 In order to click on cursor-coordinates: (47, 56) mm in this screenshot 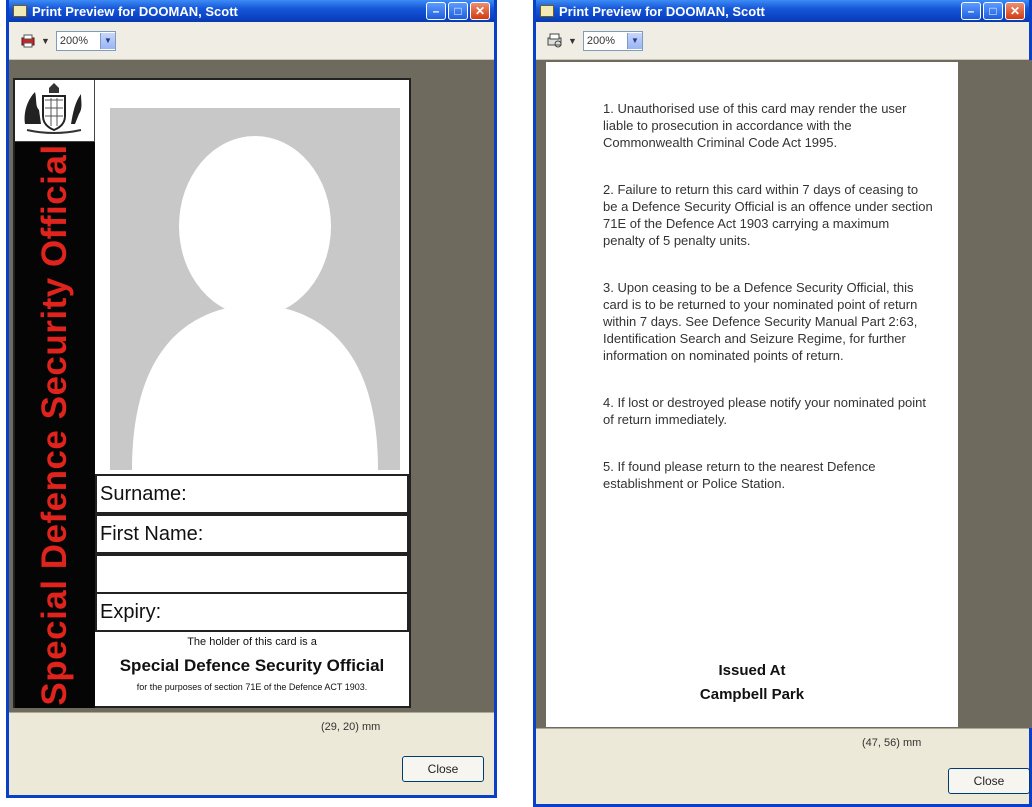, I will do `click(892, 743)`.